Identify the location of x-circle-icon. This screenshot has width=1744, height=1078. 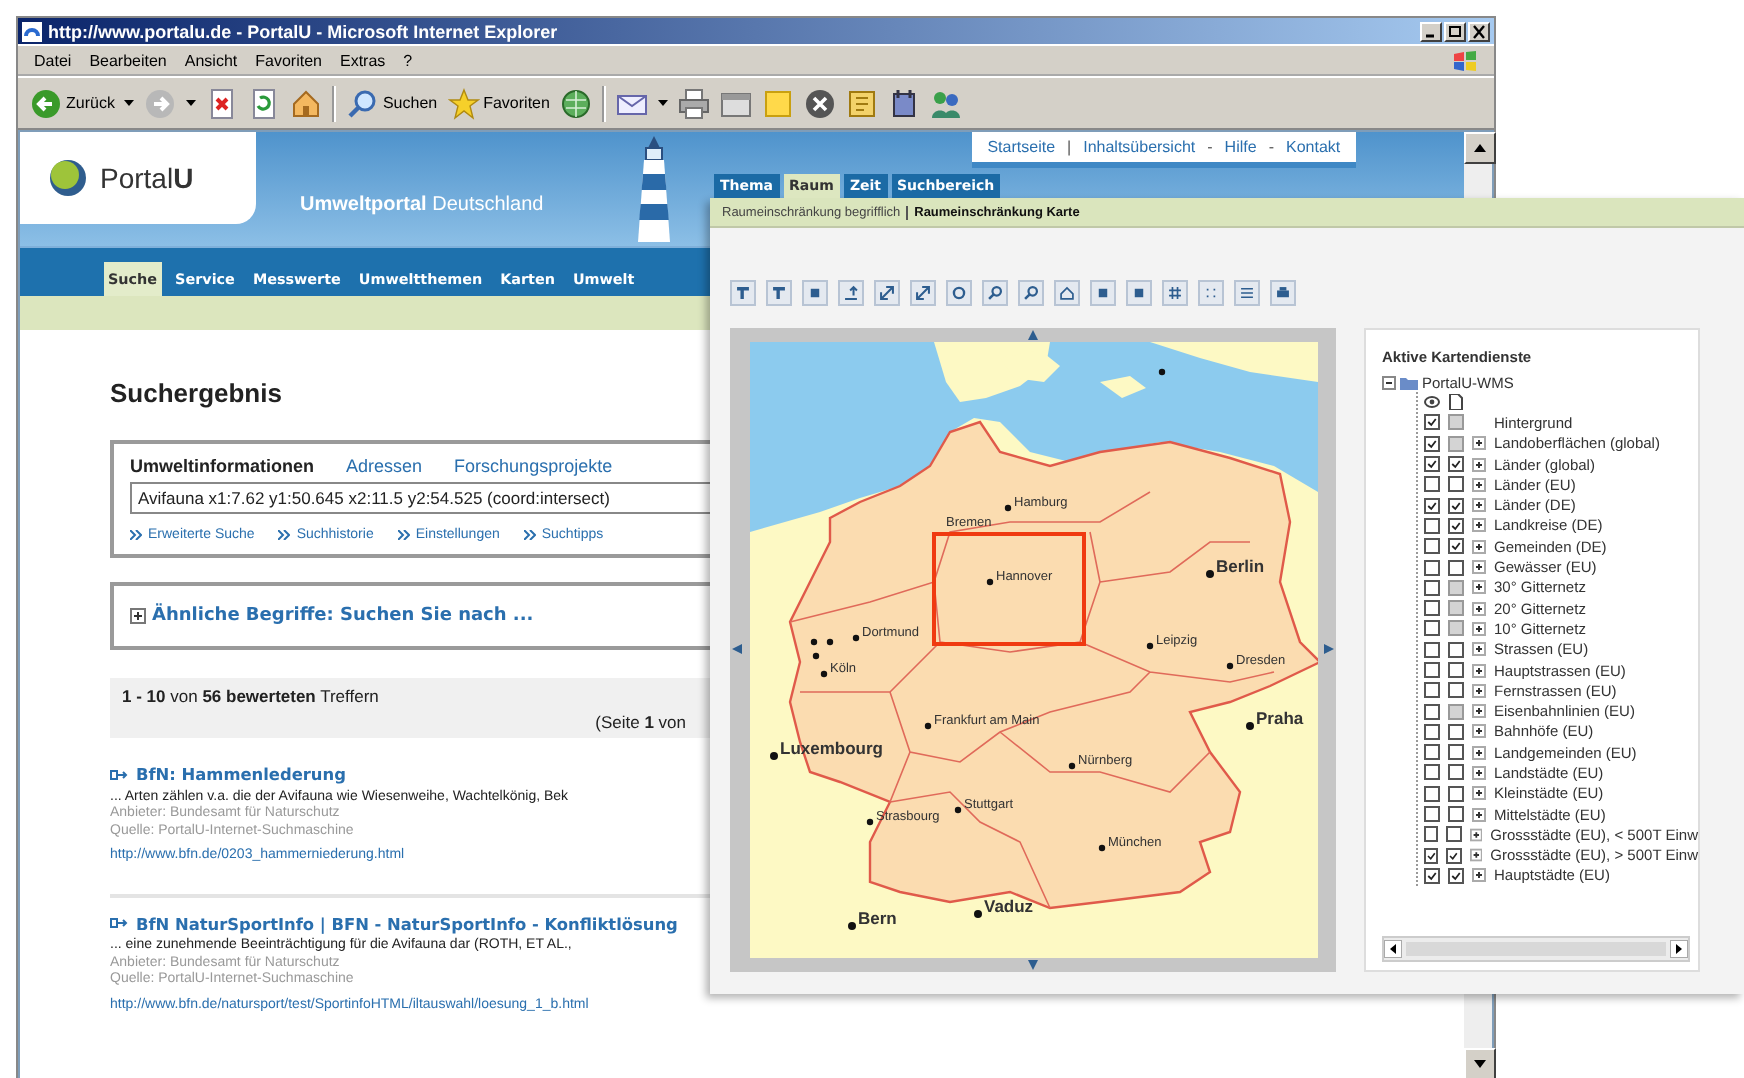
(819, 103).